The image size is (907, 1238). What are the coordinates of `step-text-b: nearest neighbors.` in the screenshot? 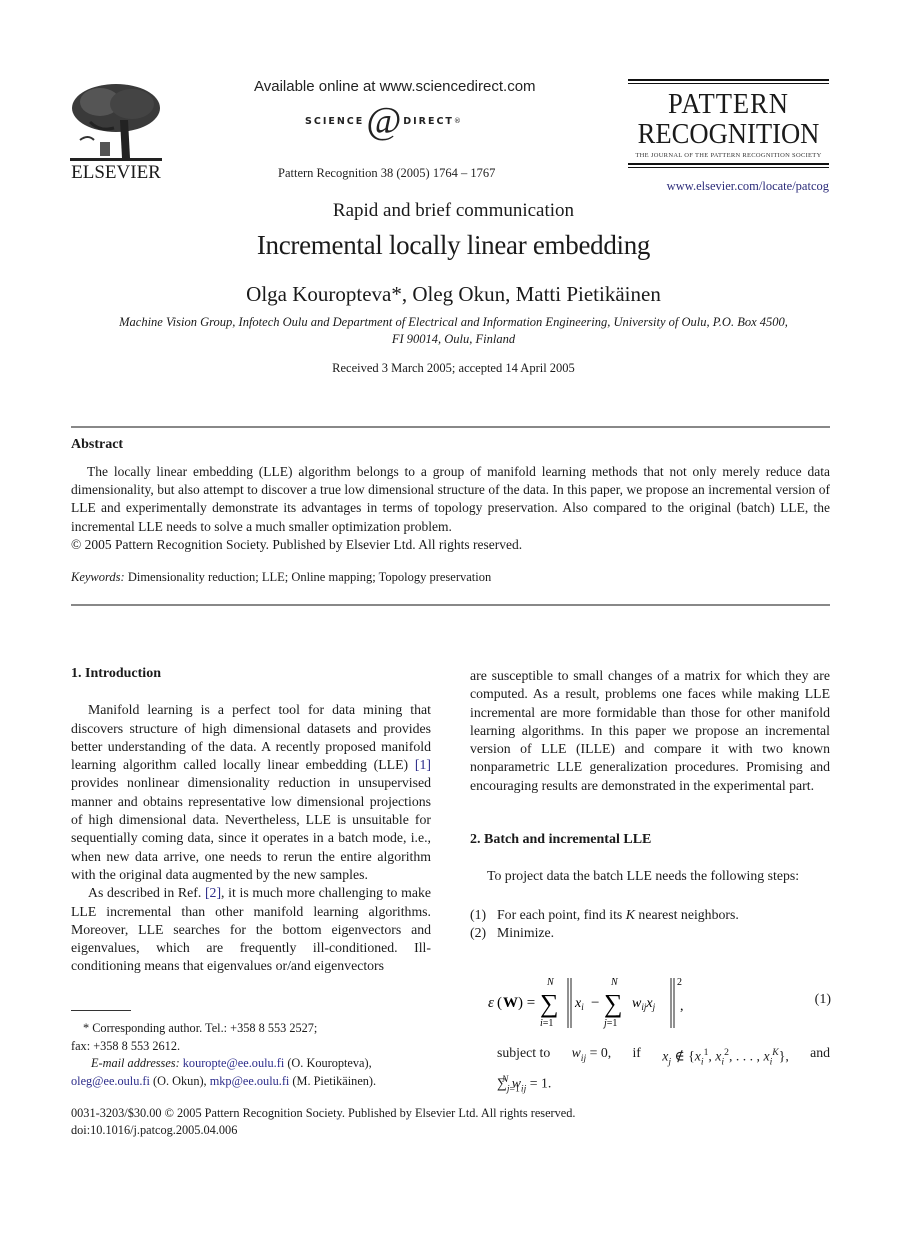 It's located at (686, 914).